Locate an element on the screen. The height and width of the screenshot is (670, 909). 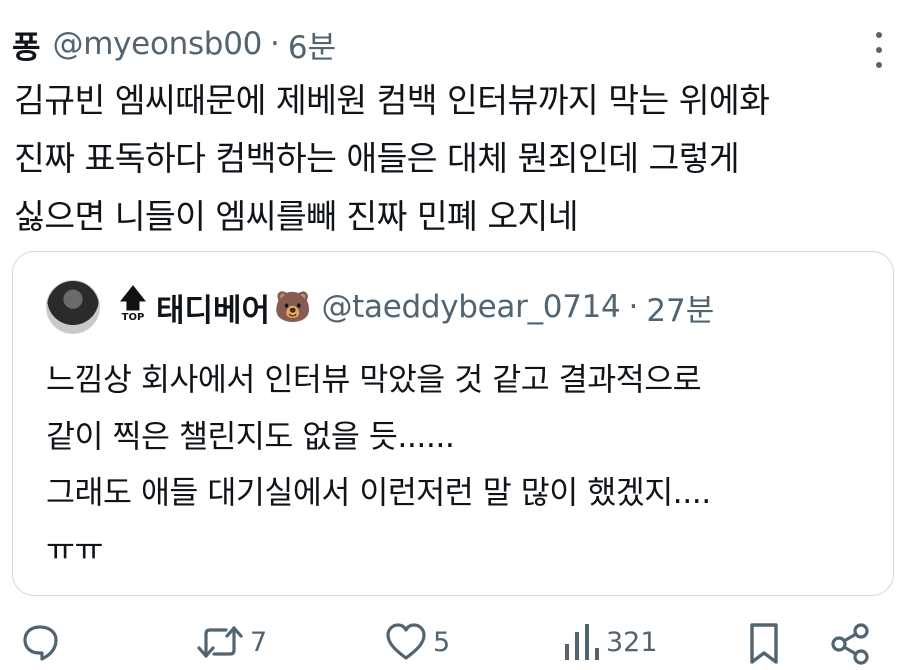
quoted-tweet-header: 🡅 TOP 태디베어 🐻 @taeddybear_0714 · 27분 is located at coordinates (380, 307).